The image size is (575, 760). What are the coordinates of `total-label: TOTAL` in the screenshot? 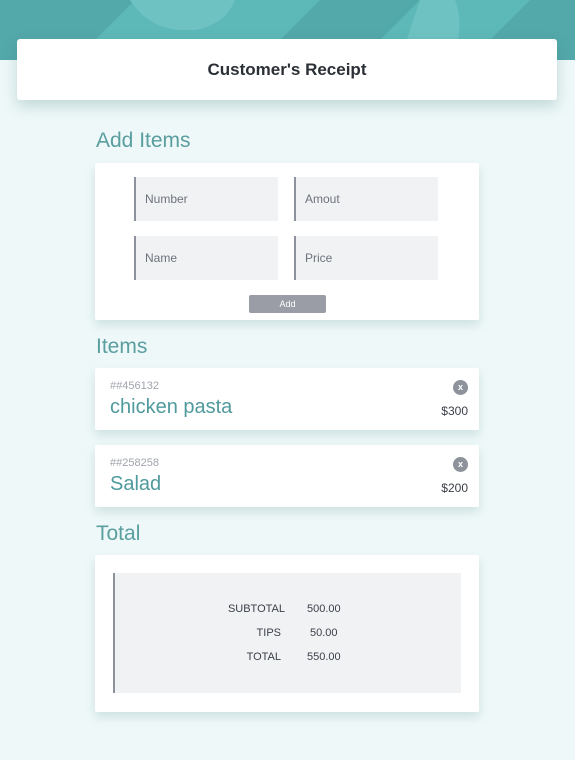 It's located at (263, 657).